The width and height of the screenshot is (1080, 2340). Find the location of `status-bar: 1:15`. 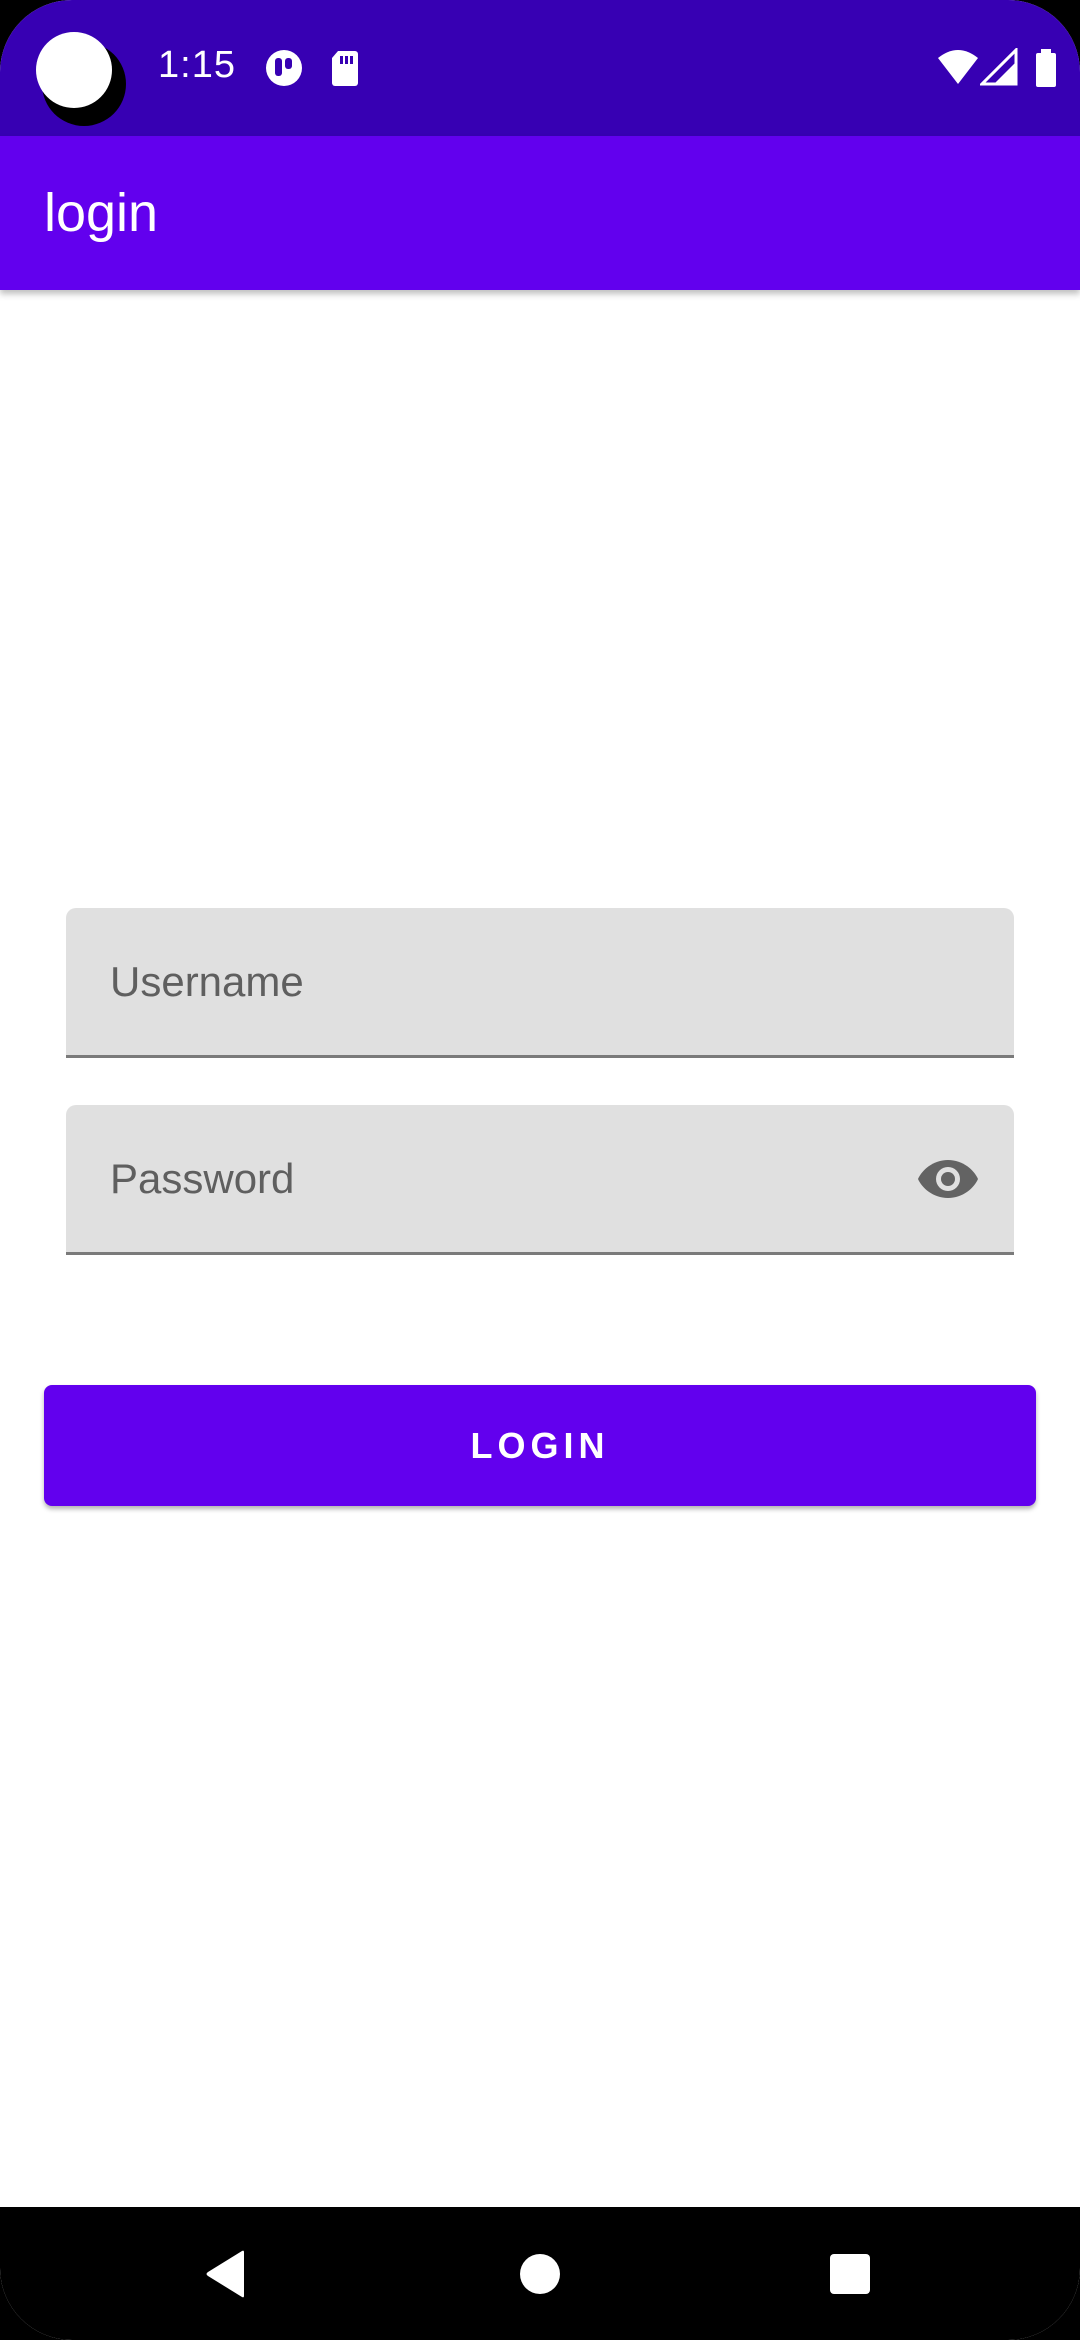

status-bar: 1:15 is located at coordinates (540, 68).